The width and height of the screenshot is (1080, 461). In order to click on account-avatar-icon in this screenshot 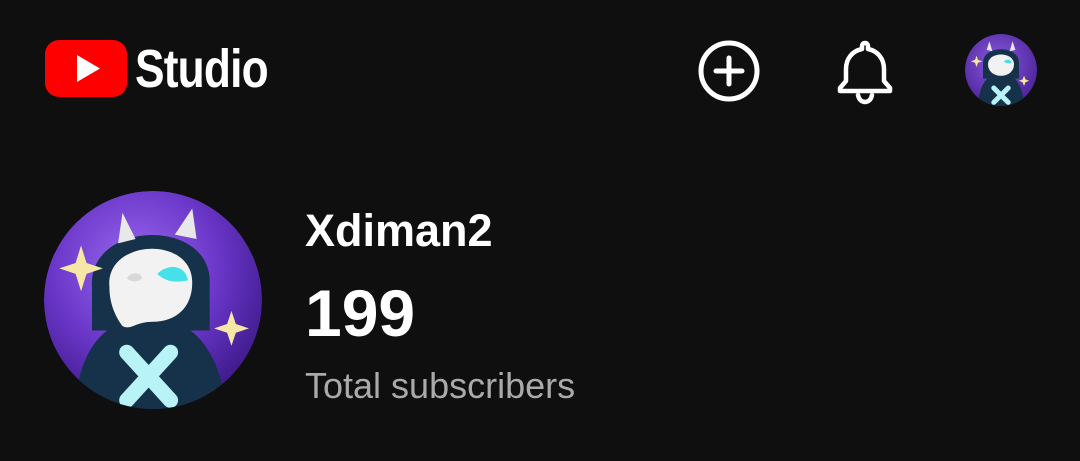, I will do `click(1001, 70)`.